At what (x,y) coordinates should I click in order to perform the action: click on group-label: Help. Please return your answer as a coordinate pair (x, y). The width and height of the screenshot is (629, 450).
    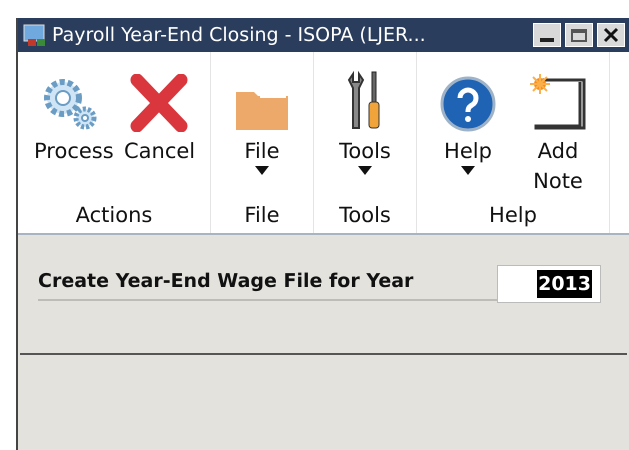
    Looking at the image, I should click on (513, 215).